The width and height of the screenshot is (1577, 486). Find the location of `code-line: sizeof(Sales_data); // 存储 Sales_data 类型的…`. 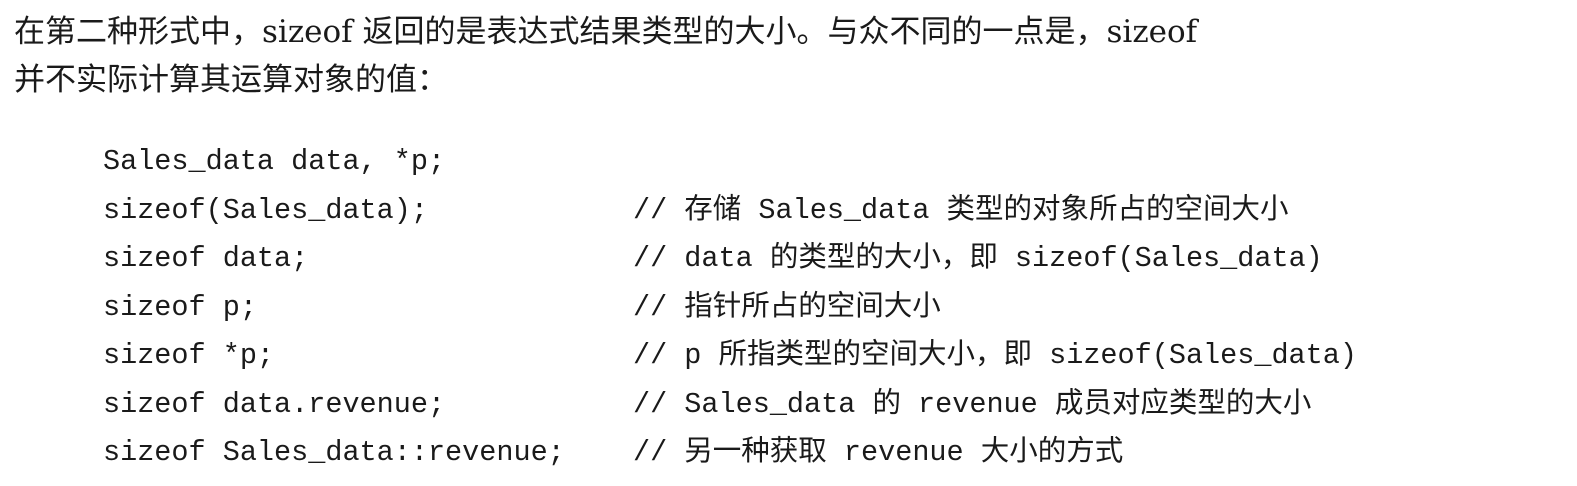

code-line: sizeof(Sales_data); // 存储 Sales_data 类型的… is located at coordinates (828, 211).